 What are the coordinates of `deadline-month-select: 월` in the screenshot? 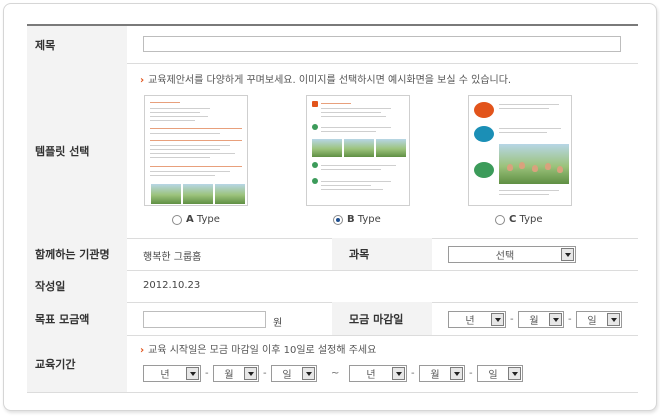 It's located at (541, 319).